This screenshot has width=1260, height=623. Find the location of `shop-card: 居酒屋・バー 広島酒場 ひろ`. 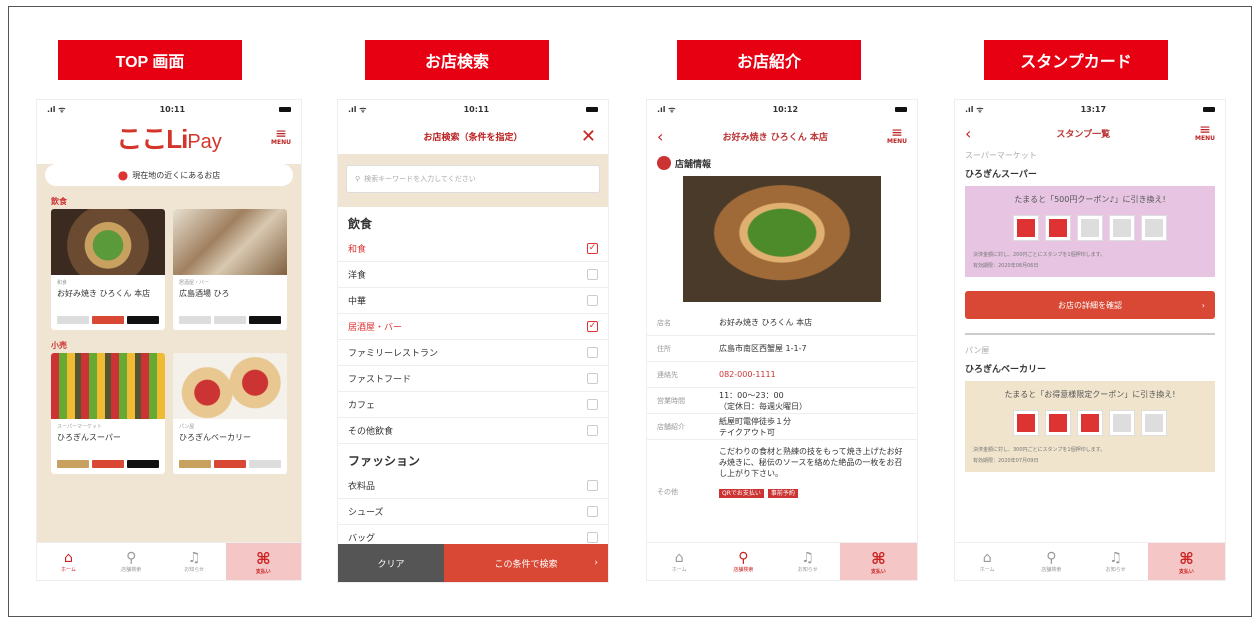

shop-card: 居酒屋・バー 広島酒場 ひろ is located at coordinates (230, 269).